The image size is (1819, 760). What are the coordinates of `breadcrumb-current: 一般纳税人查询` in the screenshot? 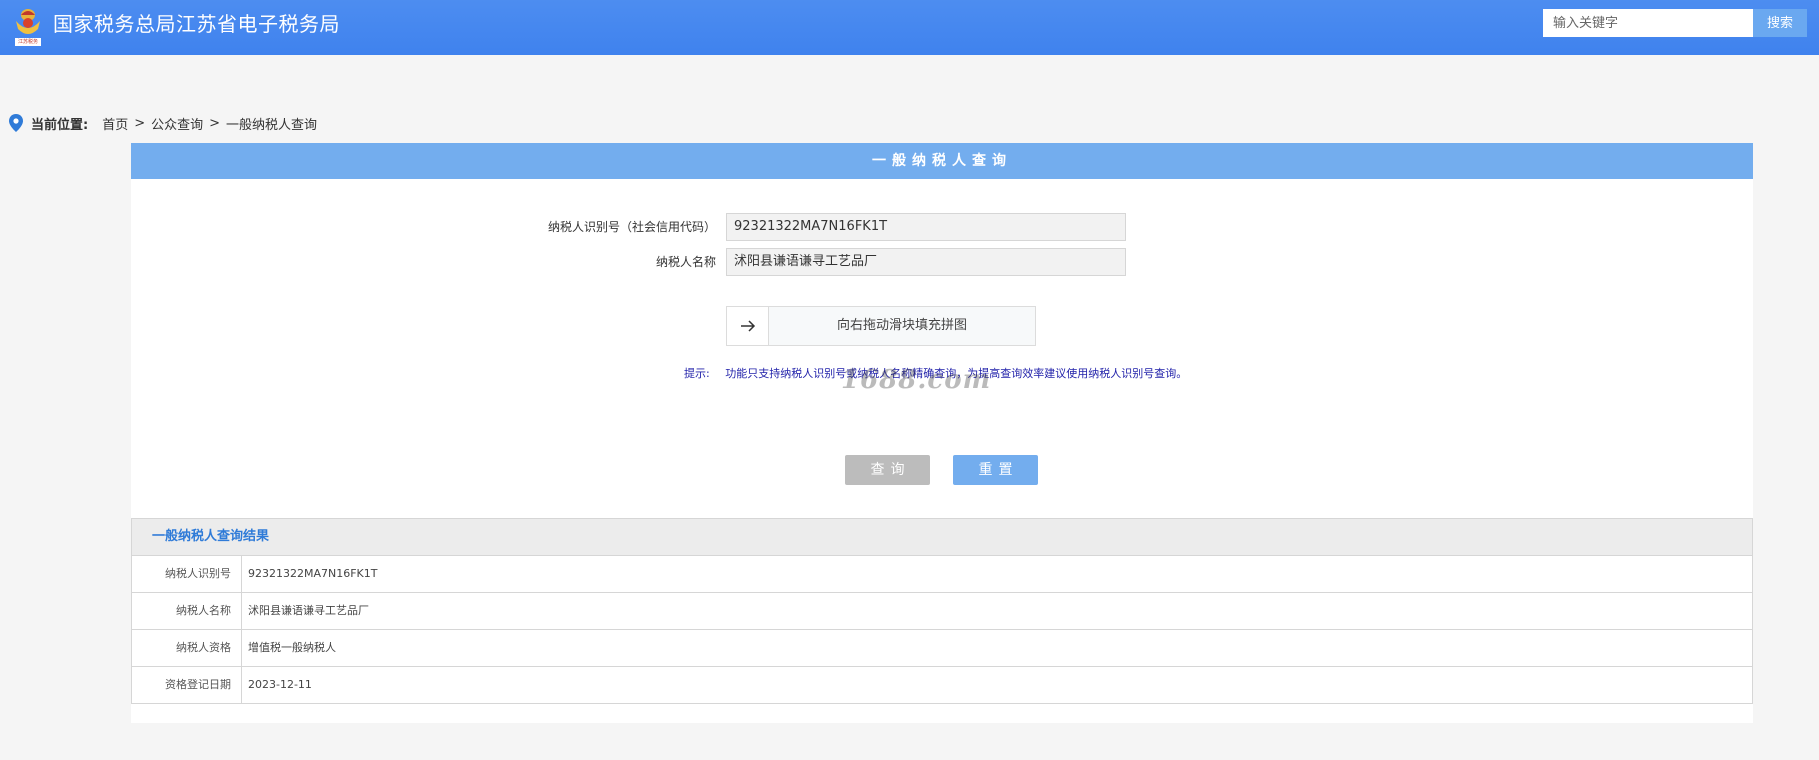 It's located at (272, 125).